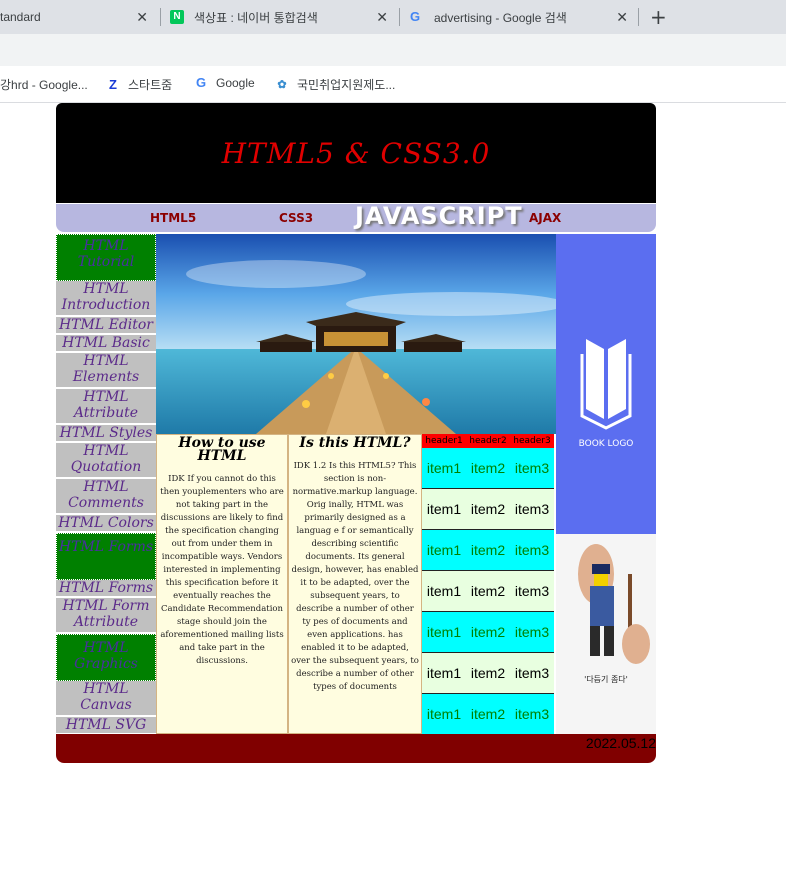 The image size is (786, 889). Describe the element at coordinates (106, 616) in the screenshot. I see `sidebar-item: HTML Form Attribute` at that location.